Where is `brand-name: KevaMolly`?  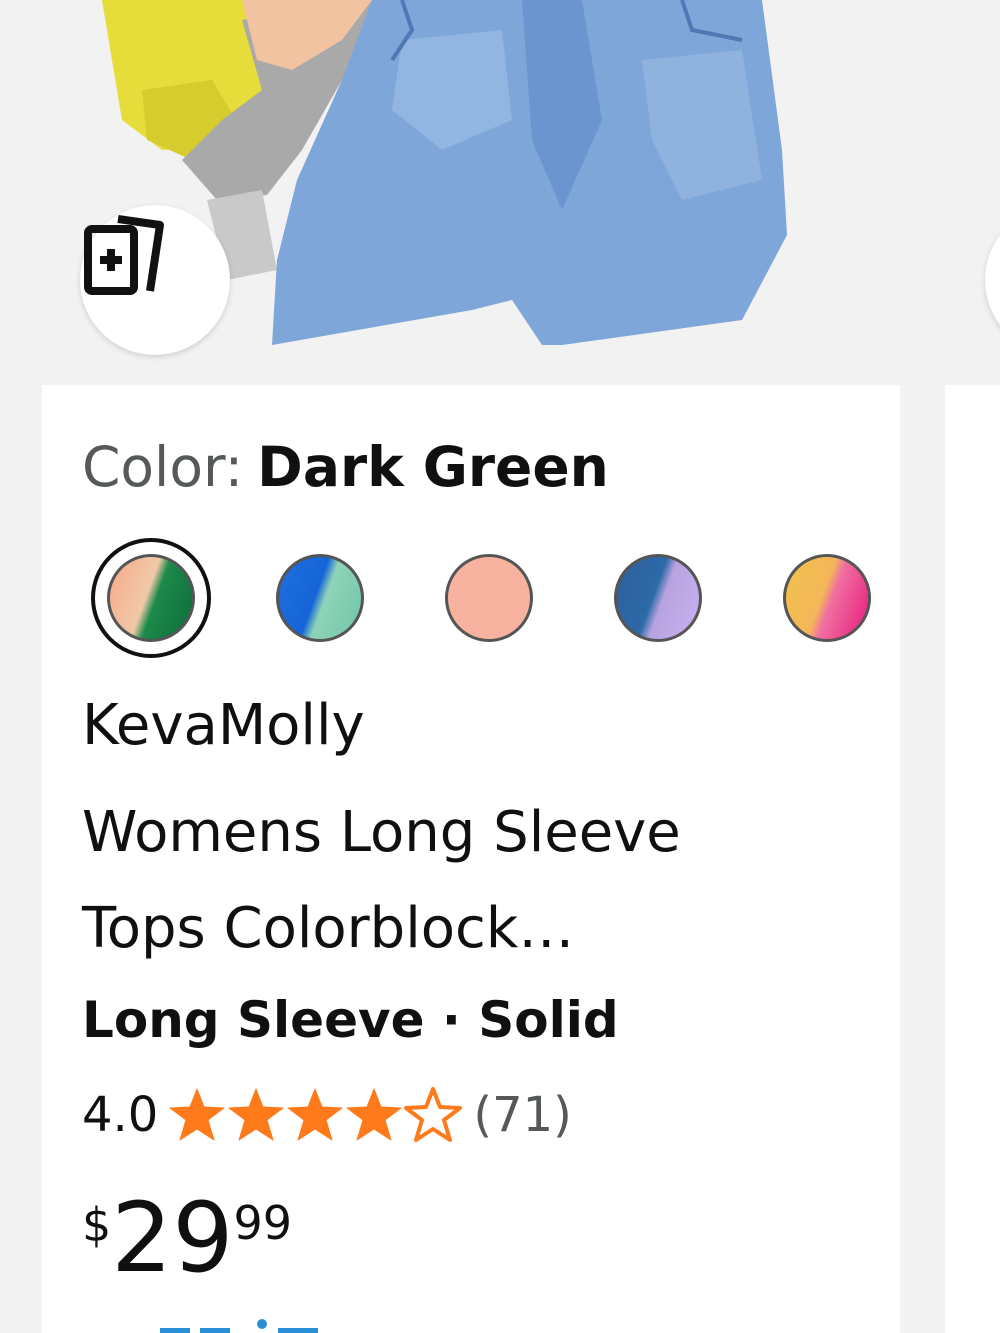 brand-name: KevaMolly is located at coordinates (223, 726).